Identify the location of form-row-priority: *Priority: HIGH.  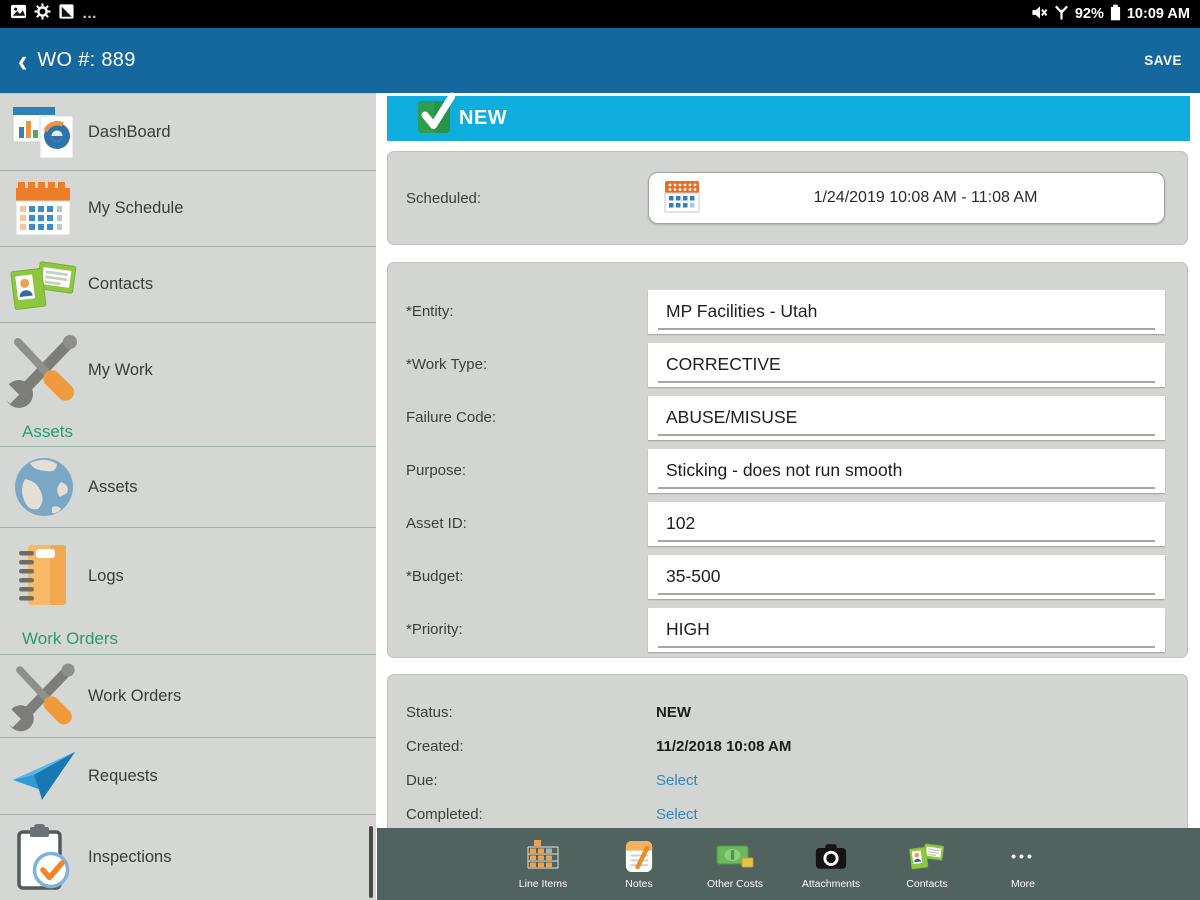
(787, 629).